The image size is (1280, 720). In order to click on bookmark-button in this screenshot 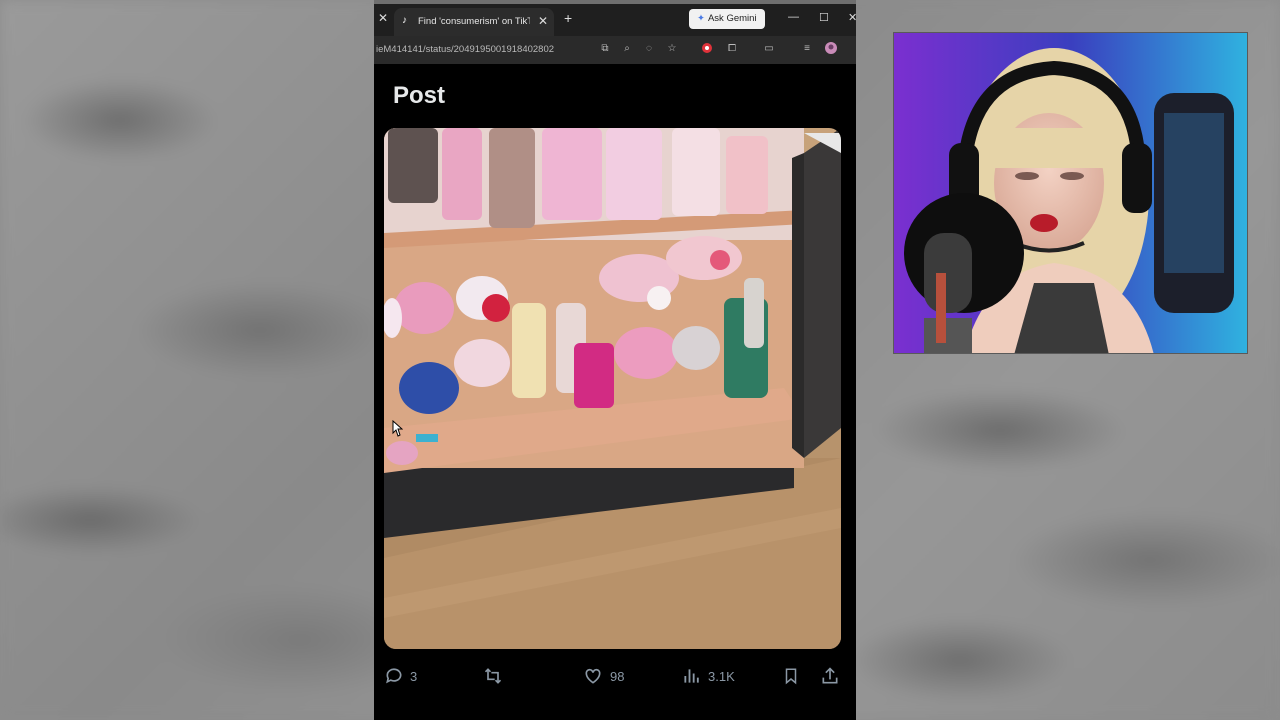, I will do `click(791, 676)`.